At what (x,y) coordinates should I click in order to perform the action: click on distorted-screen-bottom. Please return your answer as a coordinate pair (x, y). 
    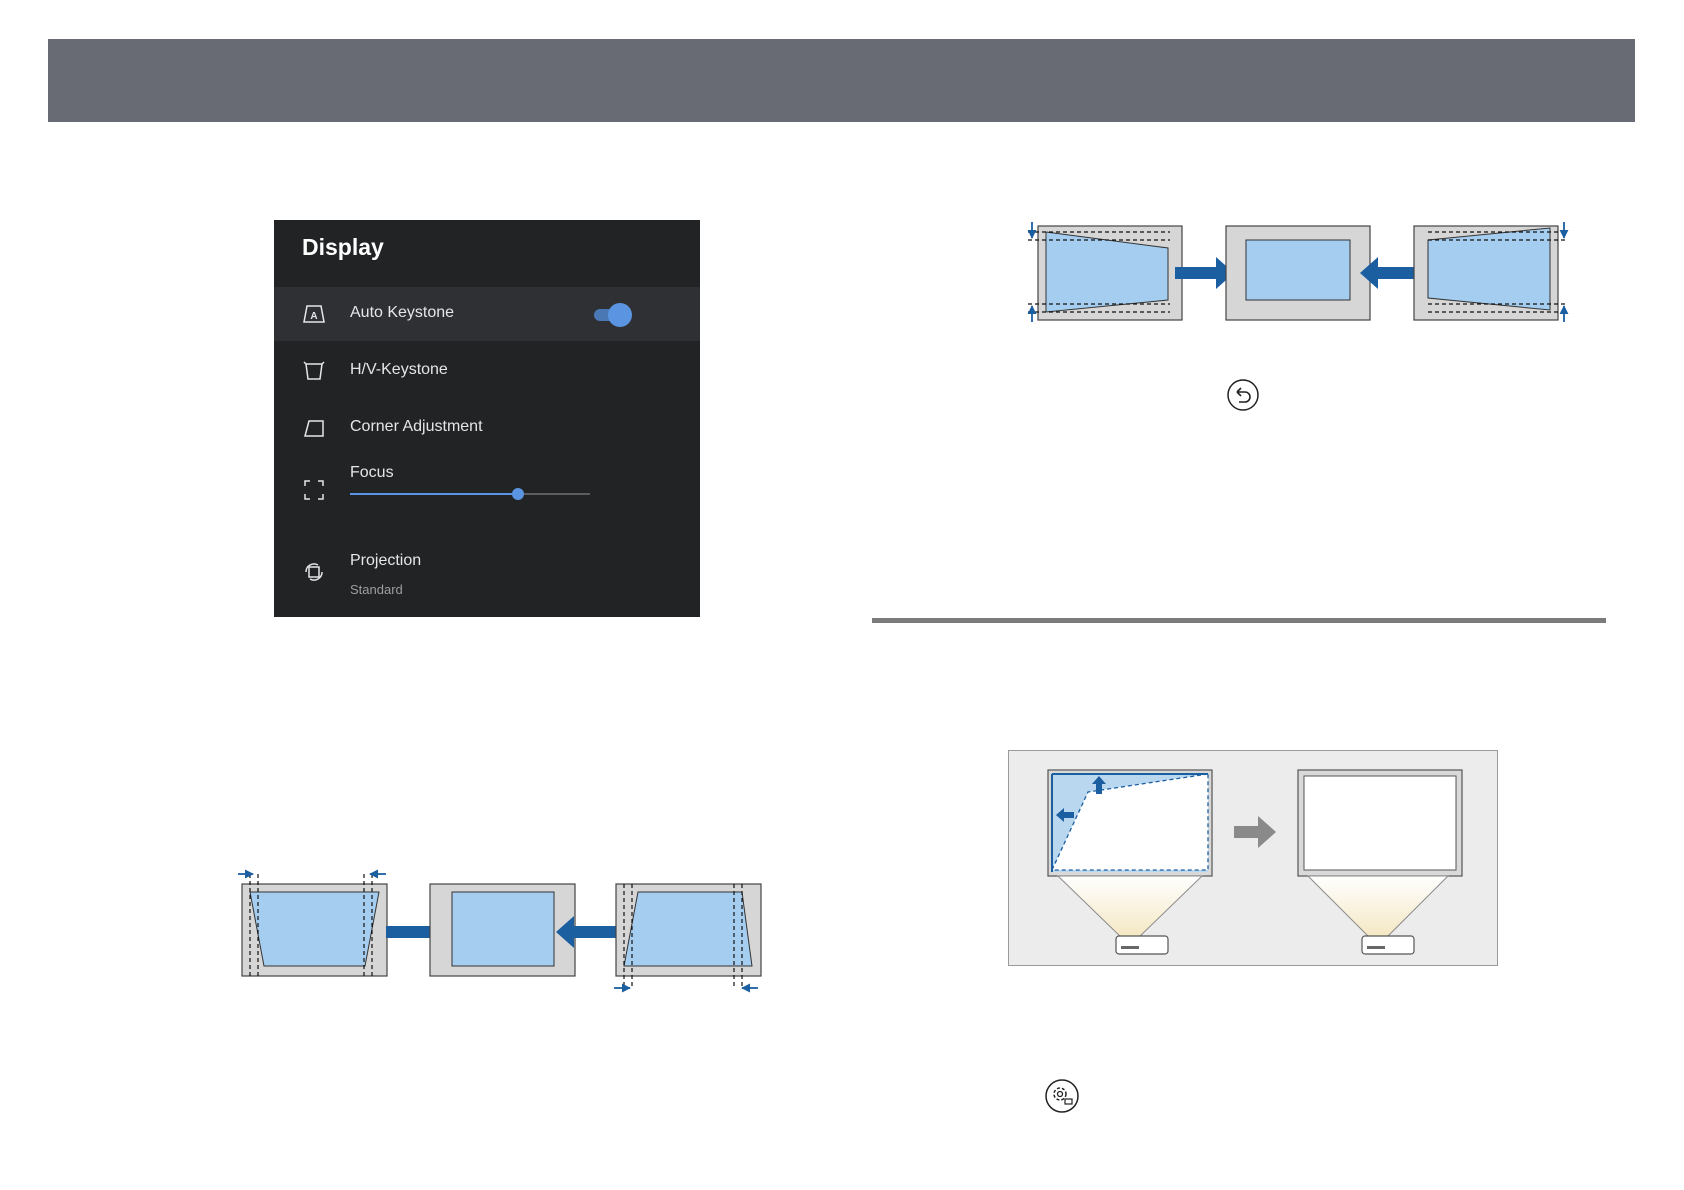
    Looking at the image, I should click on (1489, 269).